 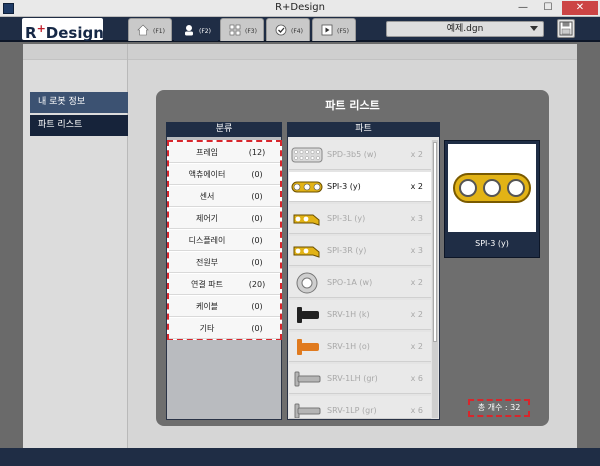 I want to click on parts-scrollbar, so click(x=435, y=279).